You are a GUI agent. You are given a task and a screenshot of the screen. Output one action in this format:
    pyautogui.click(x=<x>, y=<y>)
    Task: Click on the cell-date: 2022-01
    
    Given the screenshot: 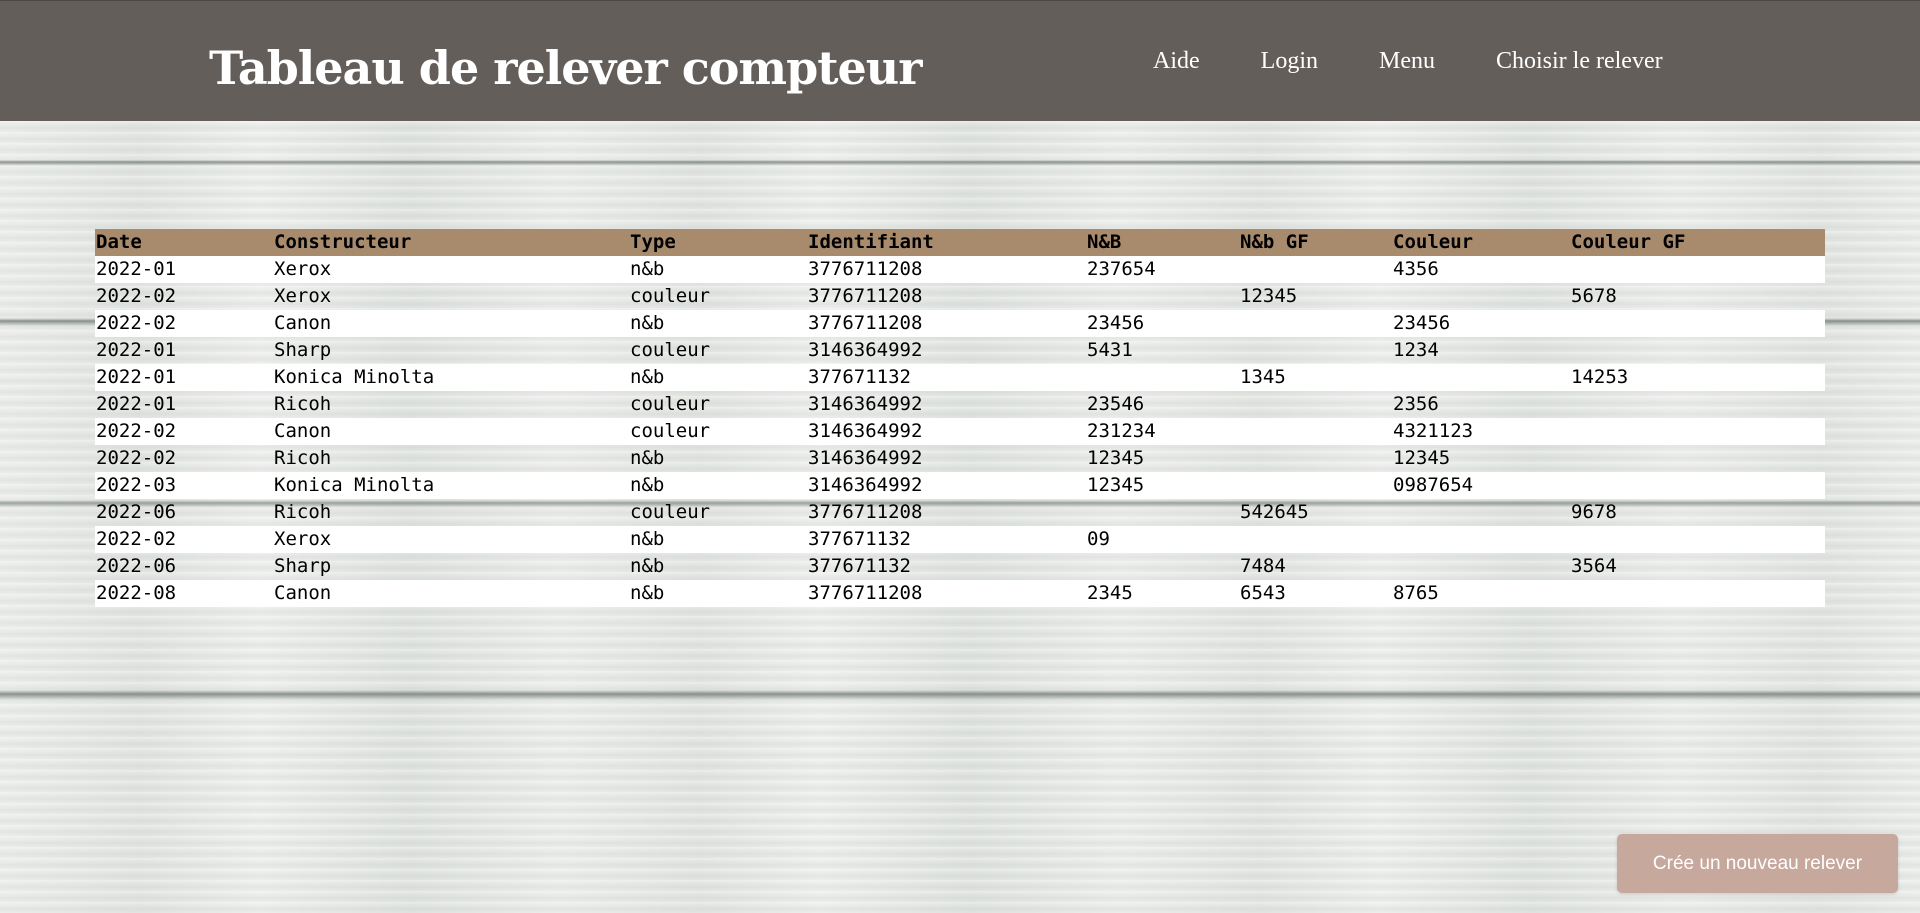 What is the action you would take?
    pyautogui.click(x=184, y=269)
    